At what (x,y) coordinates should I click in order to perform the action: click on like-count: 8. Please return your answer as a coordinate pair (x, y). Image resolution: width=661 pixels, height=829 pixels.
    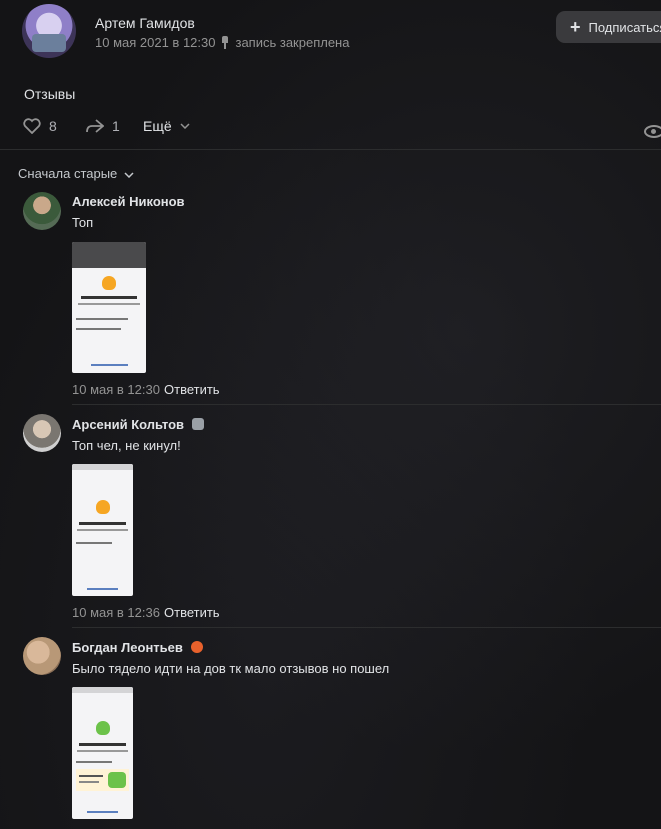
    Looking at the image, I should click on (53, 126).